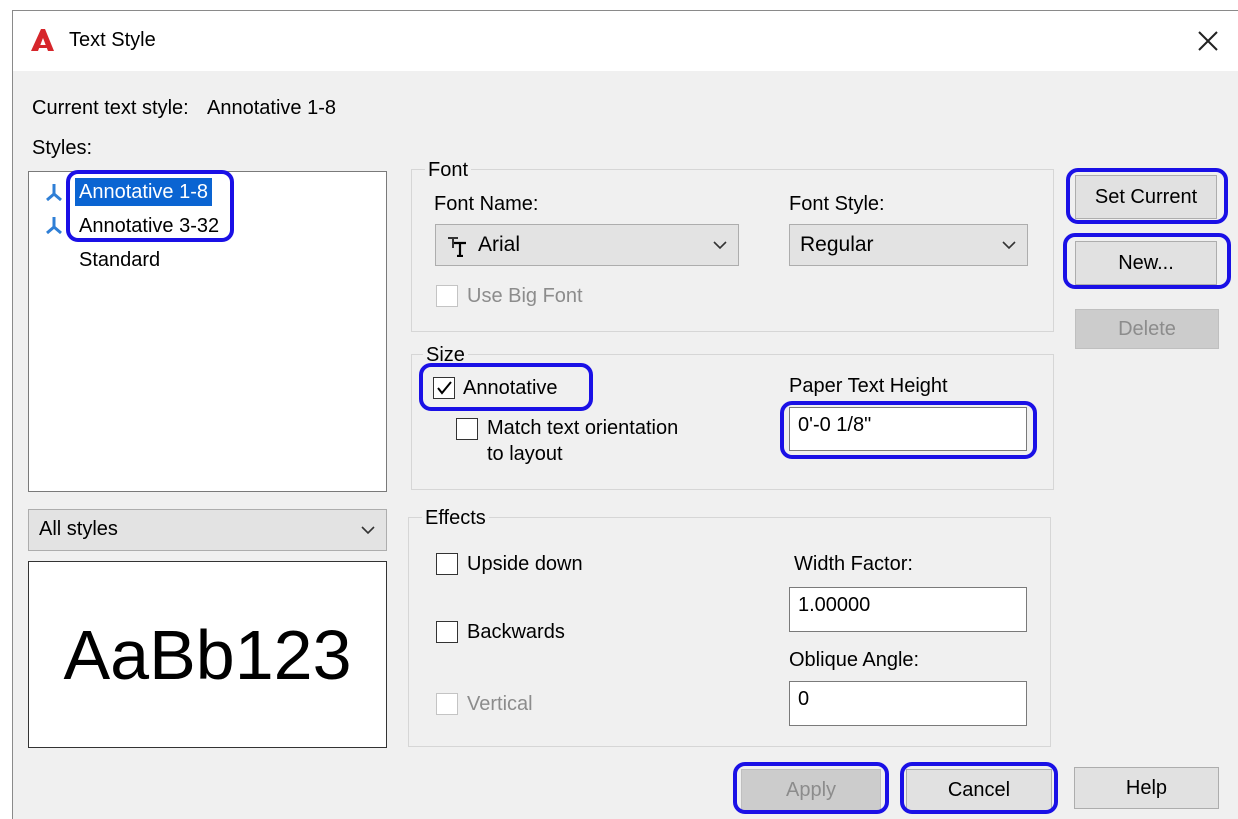 The width and height of the screenshot is (1238, 819). What do you see at coordinates (149, 226) in the screenshot?
I see `style-item-annotative-3-32: Annotative 3-32` at bounding box center [149, 226].